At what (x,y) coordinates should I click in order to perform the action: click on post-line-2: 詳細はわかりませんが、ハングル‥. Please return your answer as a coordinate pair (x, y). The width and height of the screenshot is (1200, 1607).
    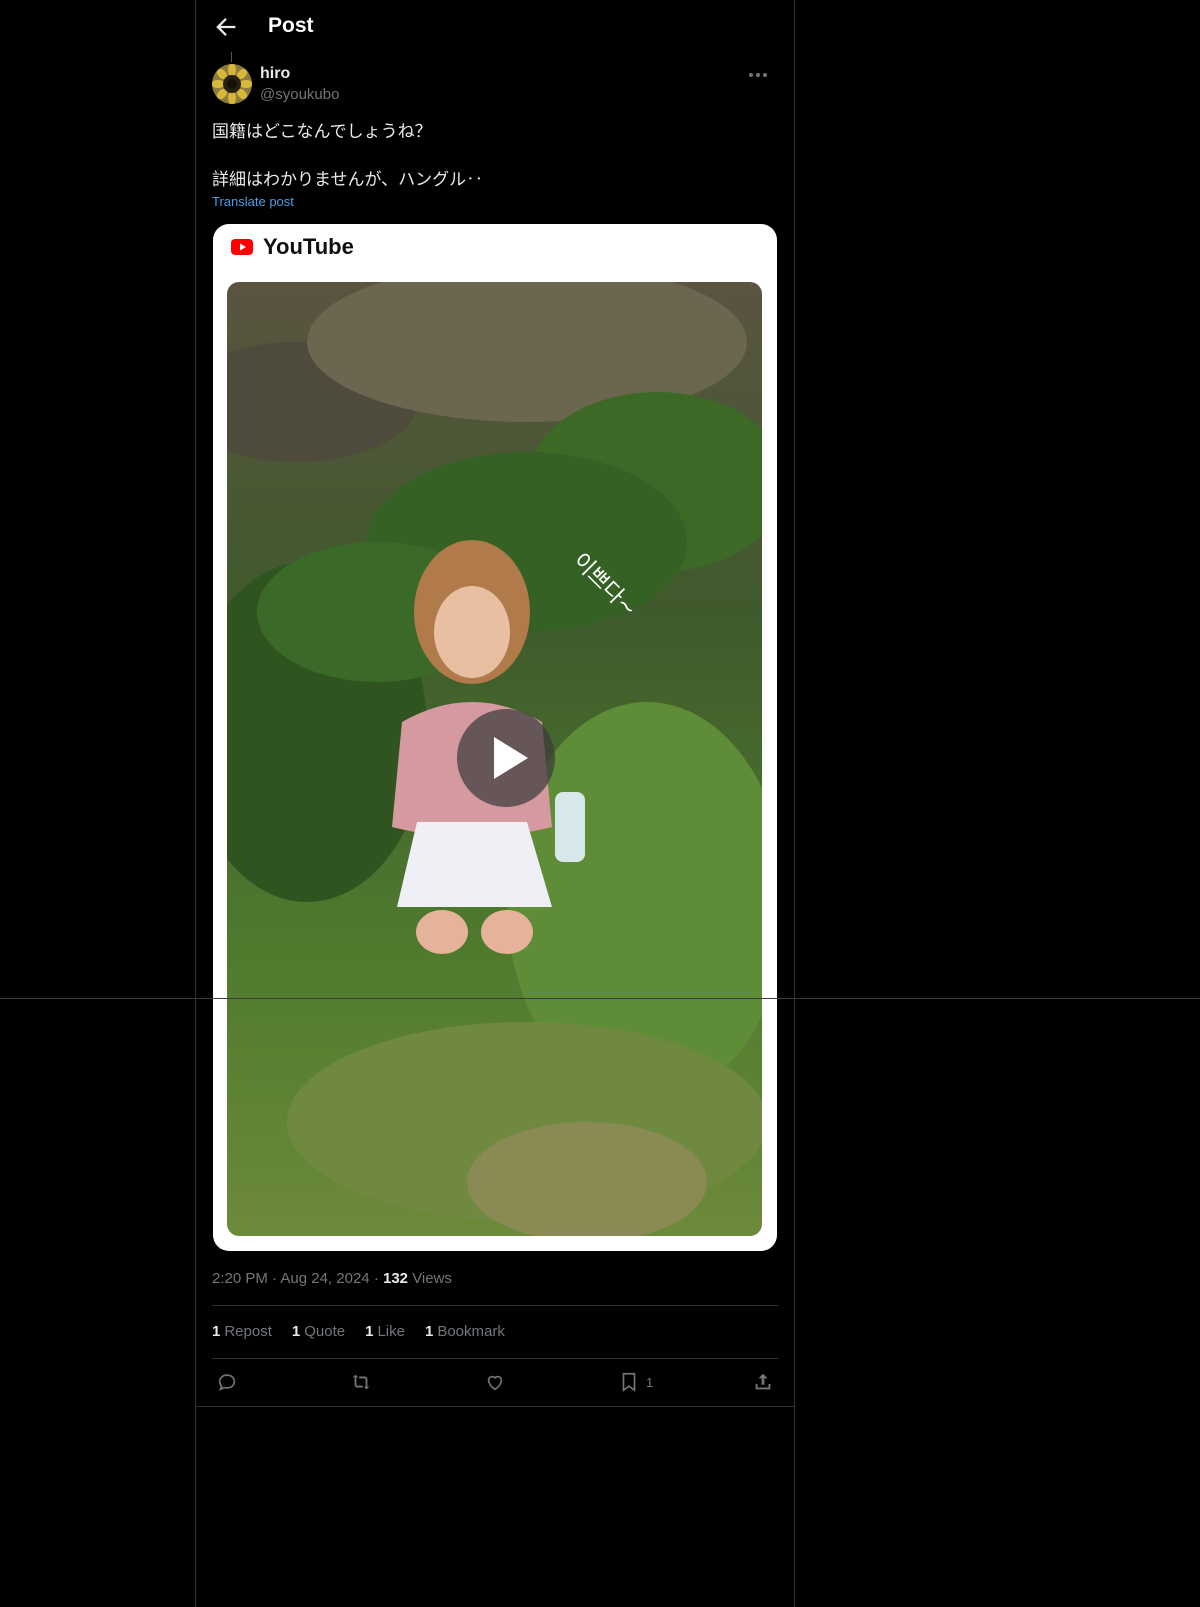
    Looking at the image, I should click on (348, 179).